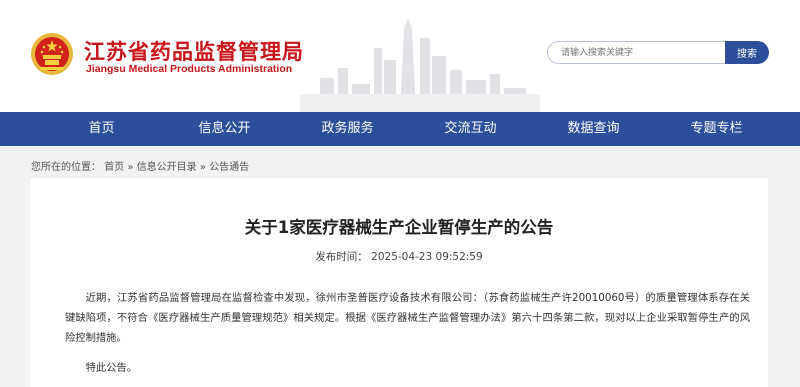 The height and width of the screenshot is (387, 800). I want to click on main-nav: 首页 信息公开 政务服务 交流互动 数据查询 专题专栏, so click(400, 129).